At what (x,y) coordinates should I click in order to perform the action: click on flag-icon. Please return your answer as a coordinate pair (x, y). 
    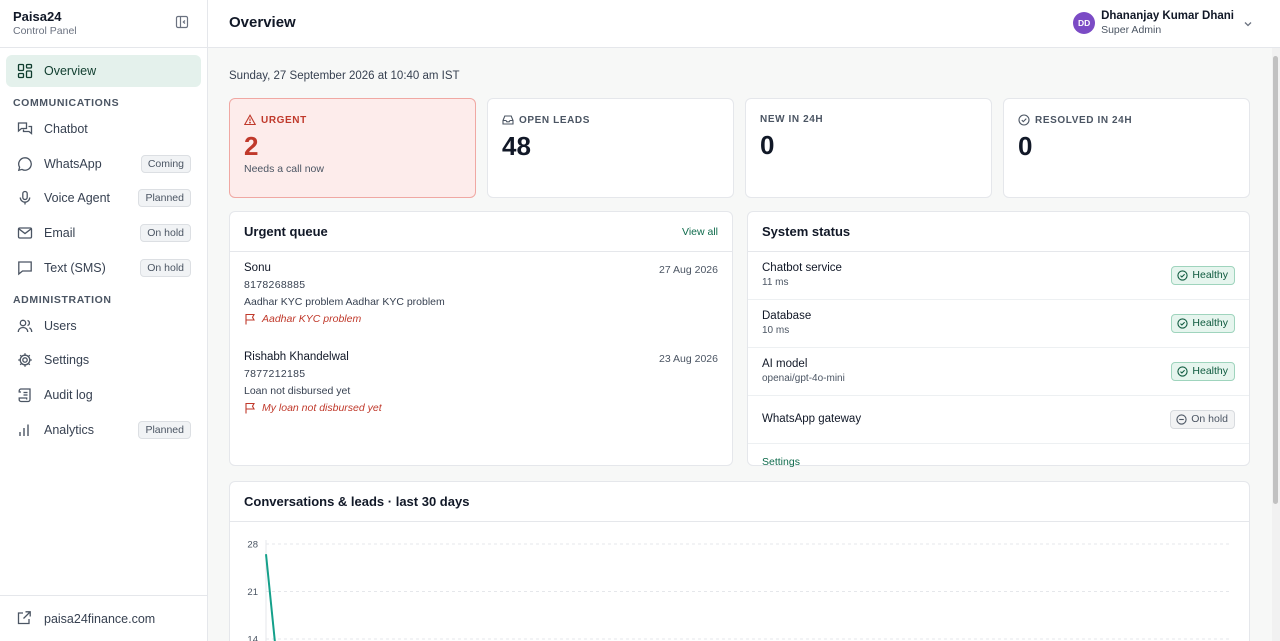
    Looking at the image, I should click on (250, 408).